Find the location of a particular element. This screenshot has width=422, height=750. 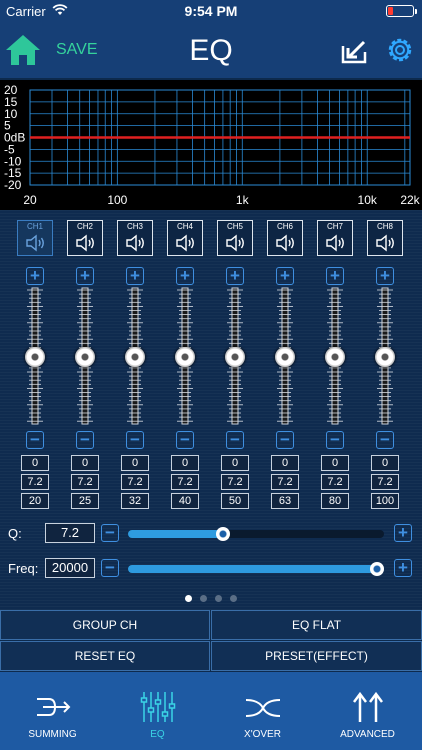

speaker-icon is located at coordinates (135, 243).